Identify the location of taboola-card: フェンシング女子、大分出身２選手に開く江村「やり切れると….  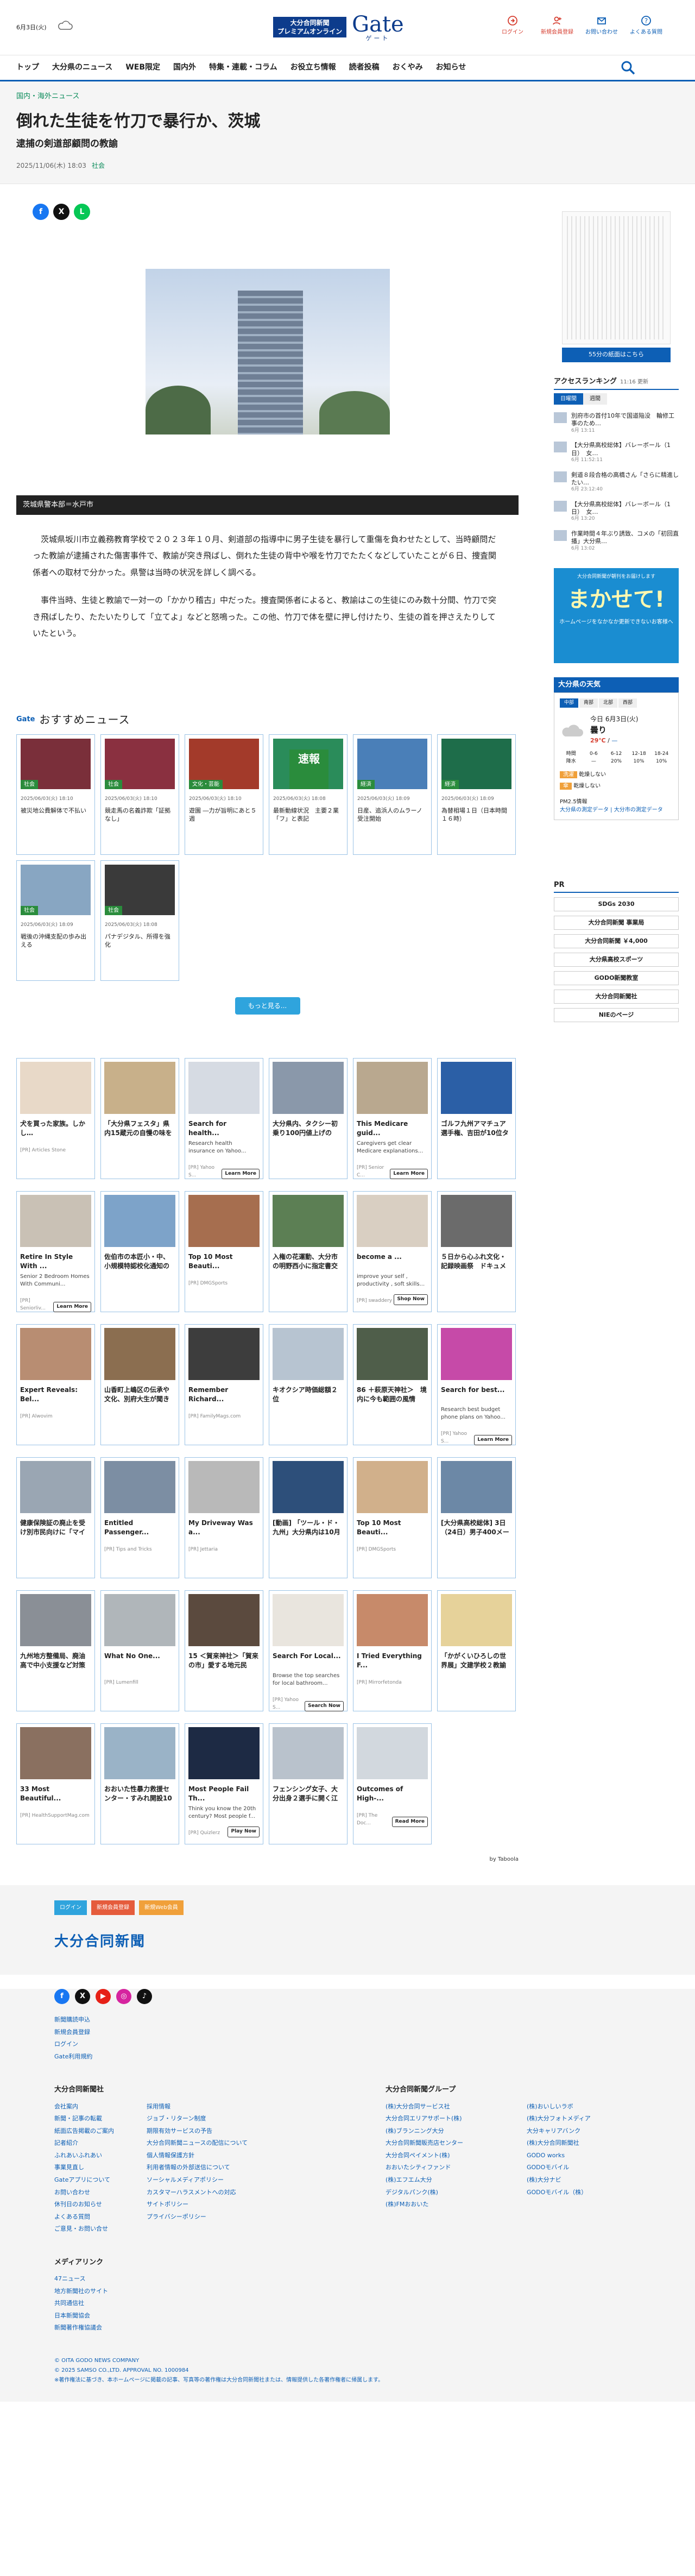
(308, 1784).